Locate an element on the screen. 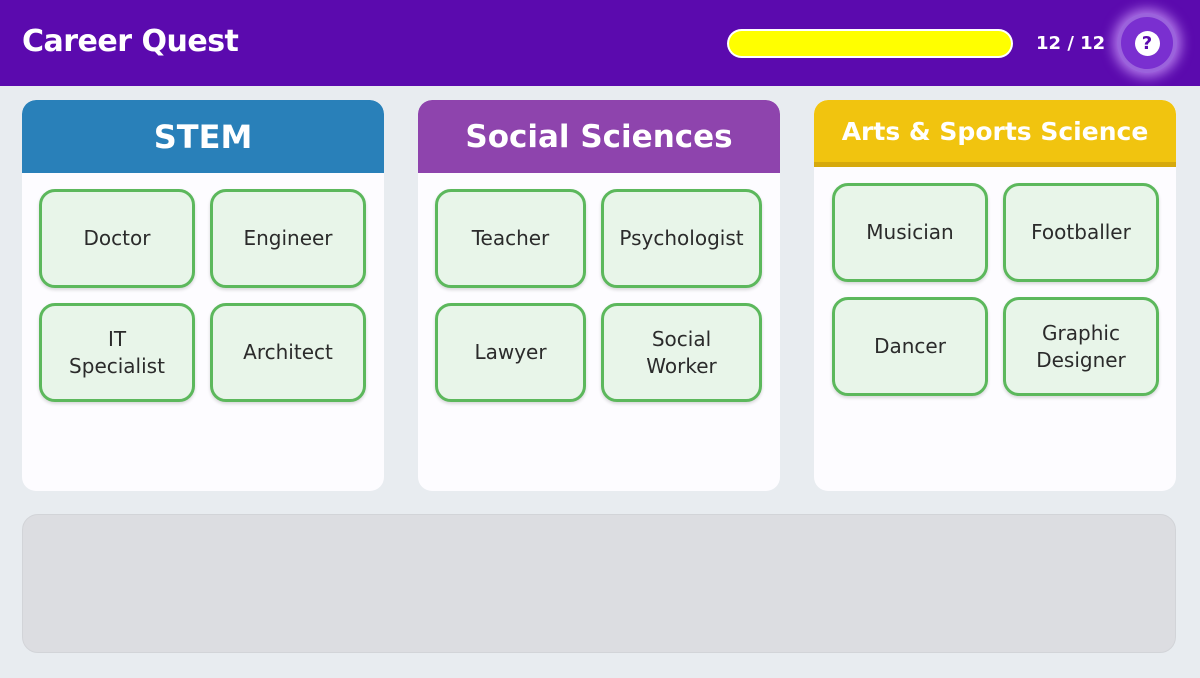  career-tile-graphic-designer: Graphic Designer is located at coordinates (1081, 346).